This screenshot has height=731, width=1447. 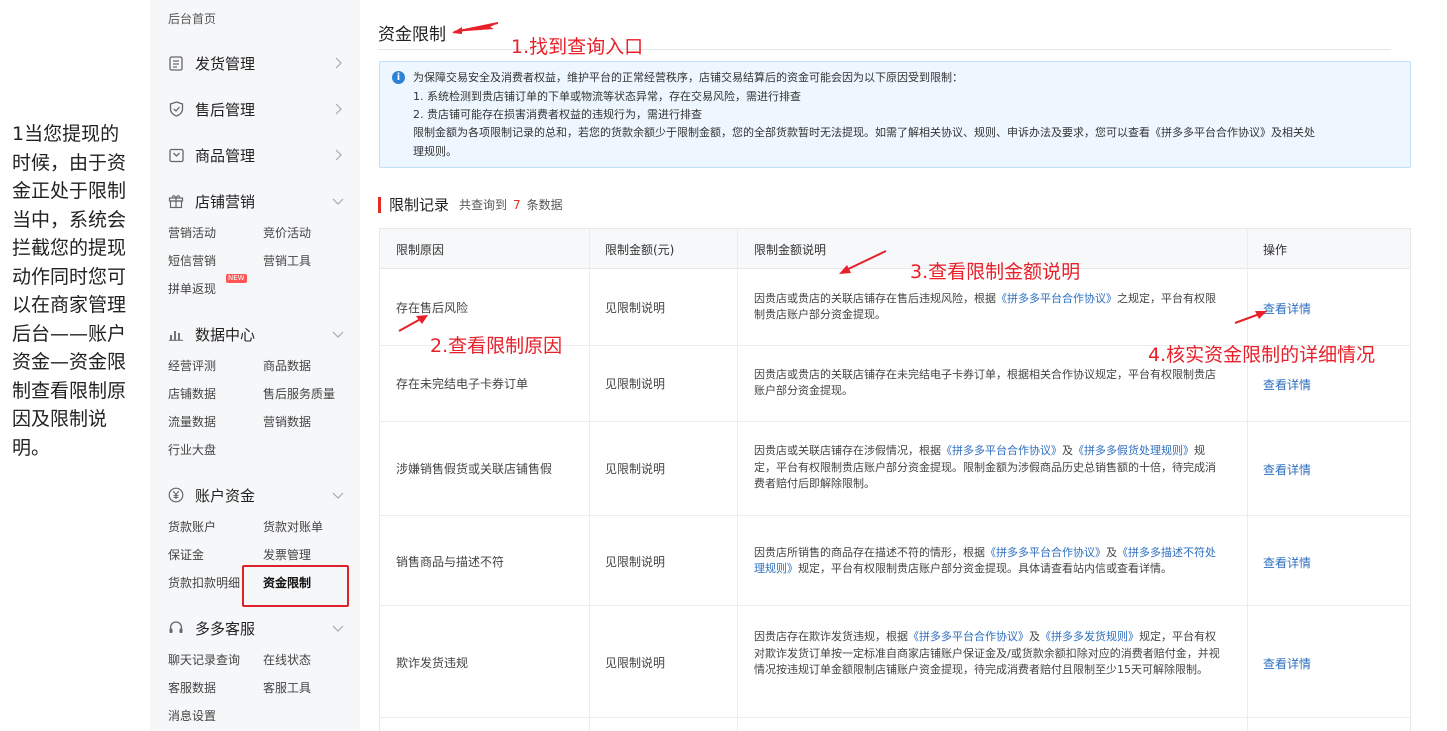 I want to click on records-title: 限制记录, so click(x=419, y=205).